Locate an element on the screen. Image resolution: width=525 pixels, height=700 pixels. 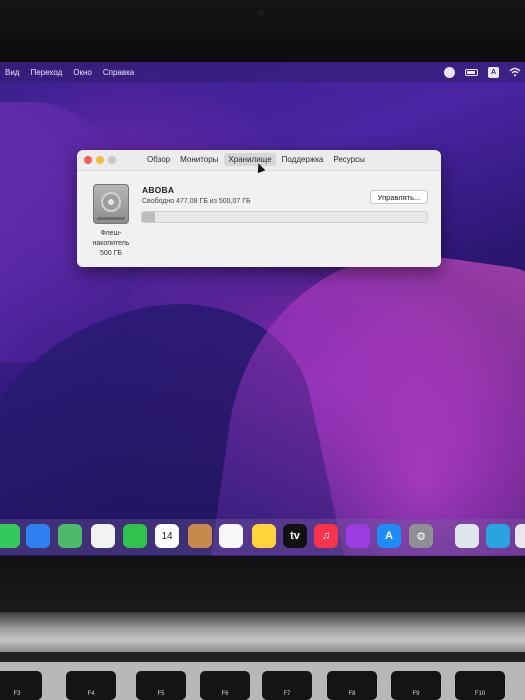
menu-view: Вид is located at coordinates (12, 72).